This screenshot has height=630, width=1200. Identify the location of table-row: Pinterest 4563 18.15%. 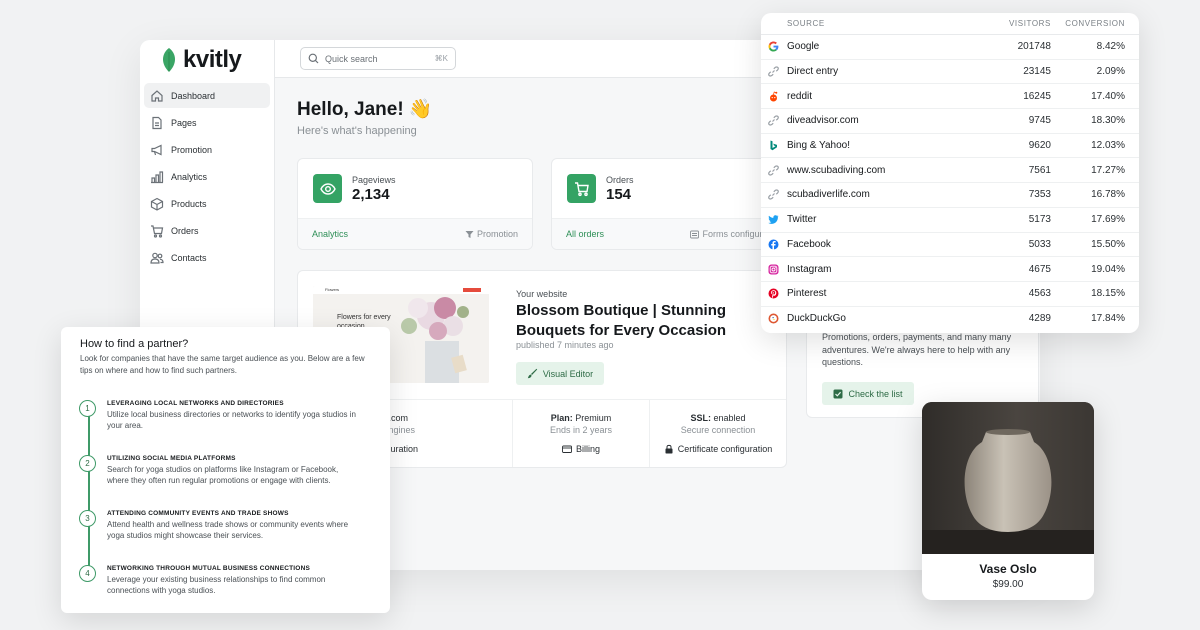
(950, 294).